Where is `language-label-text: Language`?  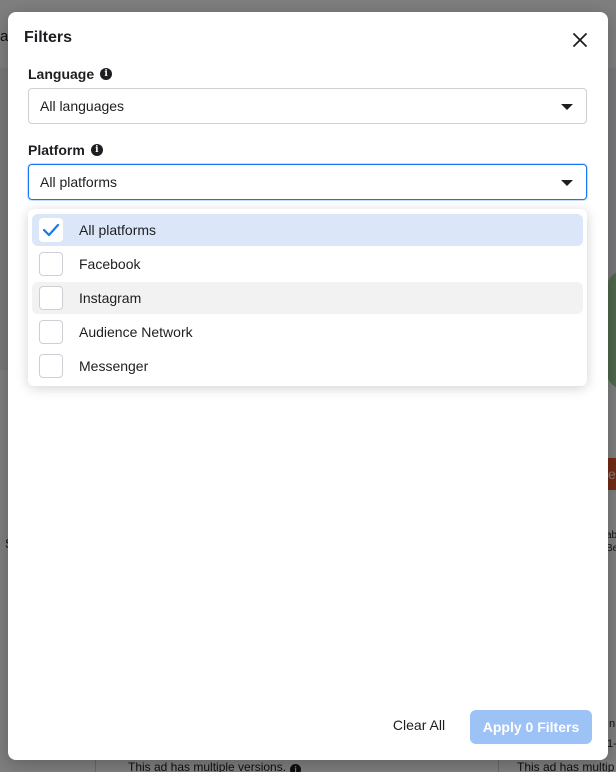
language-label-text: Language is located at coordinates (61, 74).